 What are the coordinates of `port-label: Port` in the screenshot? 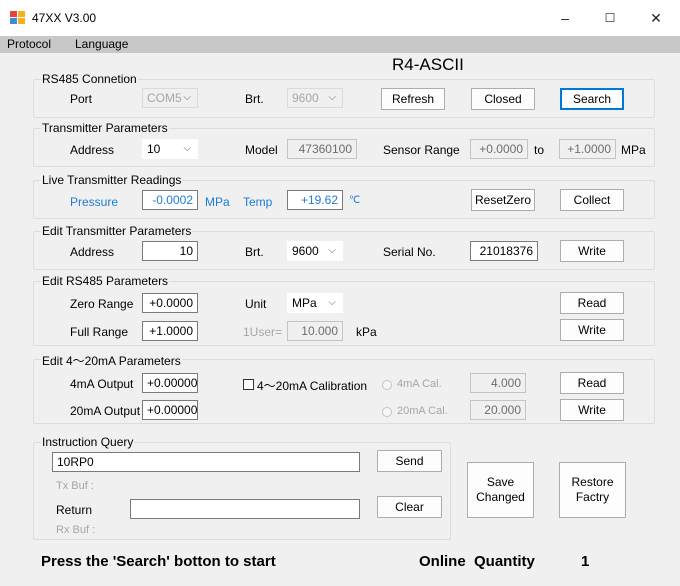 It's located at (81, 99).